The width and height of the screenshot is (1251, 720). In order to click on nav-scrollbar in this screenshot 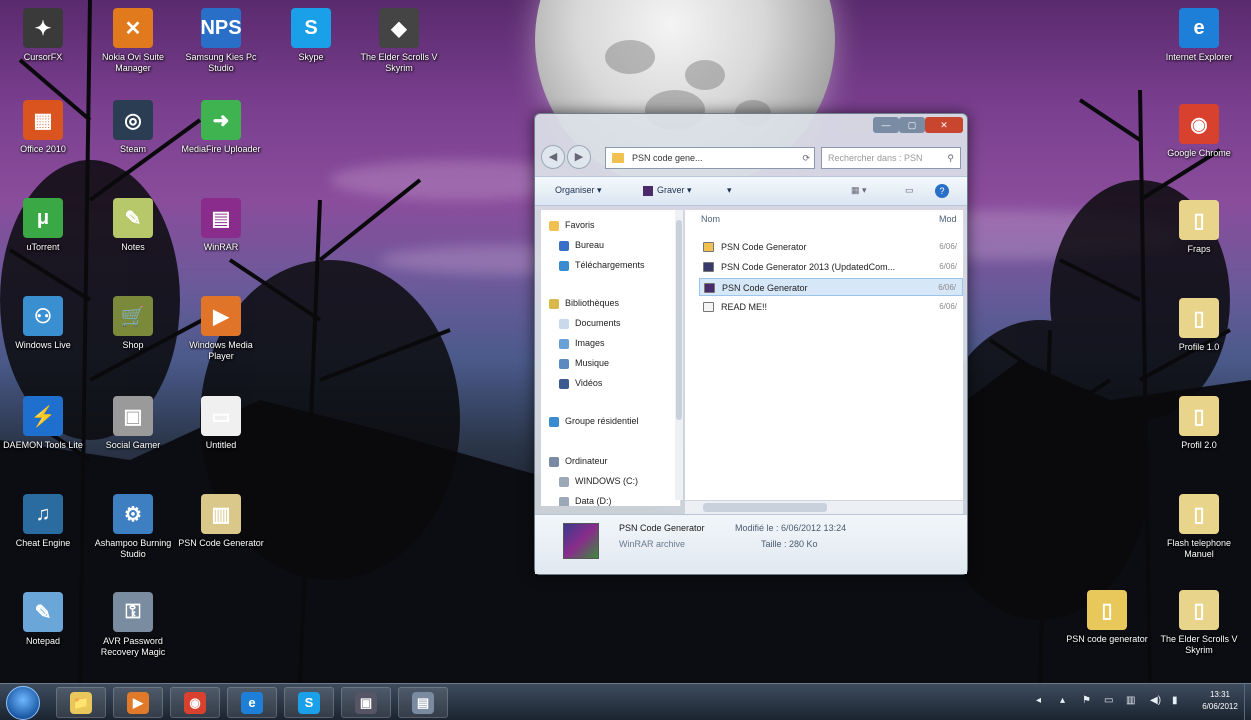, I will do `click(679, 355)`.